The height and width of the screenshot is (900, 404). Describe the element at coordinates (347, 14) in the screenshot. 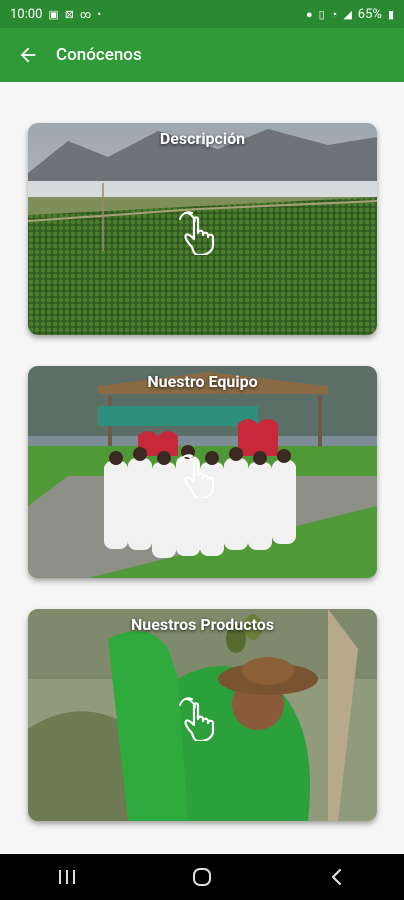

I see `signal-icon: ◢` at that location.